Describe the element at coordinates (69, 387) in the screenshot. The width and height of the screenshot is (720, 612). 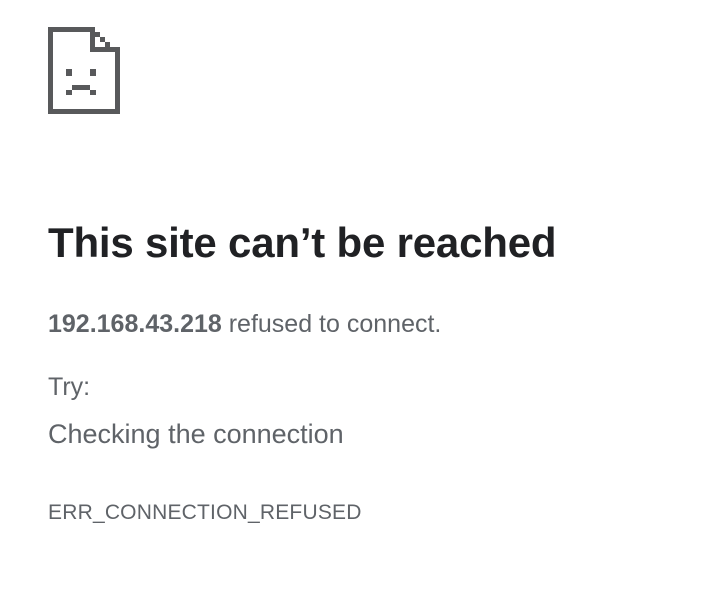
I see `try-label: Try:` at that location.